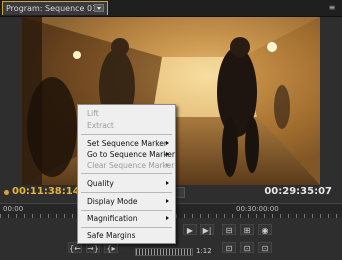 Image resolution: width=342 pixels, height=260 pixels. Describe the element at coordinates (126, 125) in the screenshot. I see `menu-item-extract: Extract` at that location.